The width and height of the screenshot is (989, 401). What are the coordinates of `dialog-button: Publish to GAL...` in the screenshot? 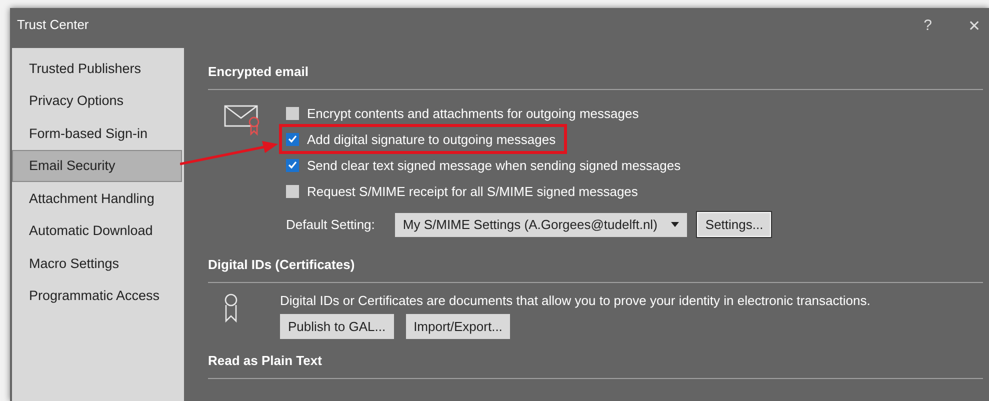 It's located at (337, 326).